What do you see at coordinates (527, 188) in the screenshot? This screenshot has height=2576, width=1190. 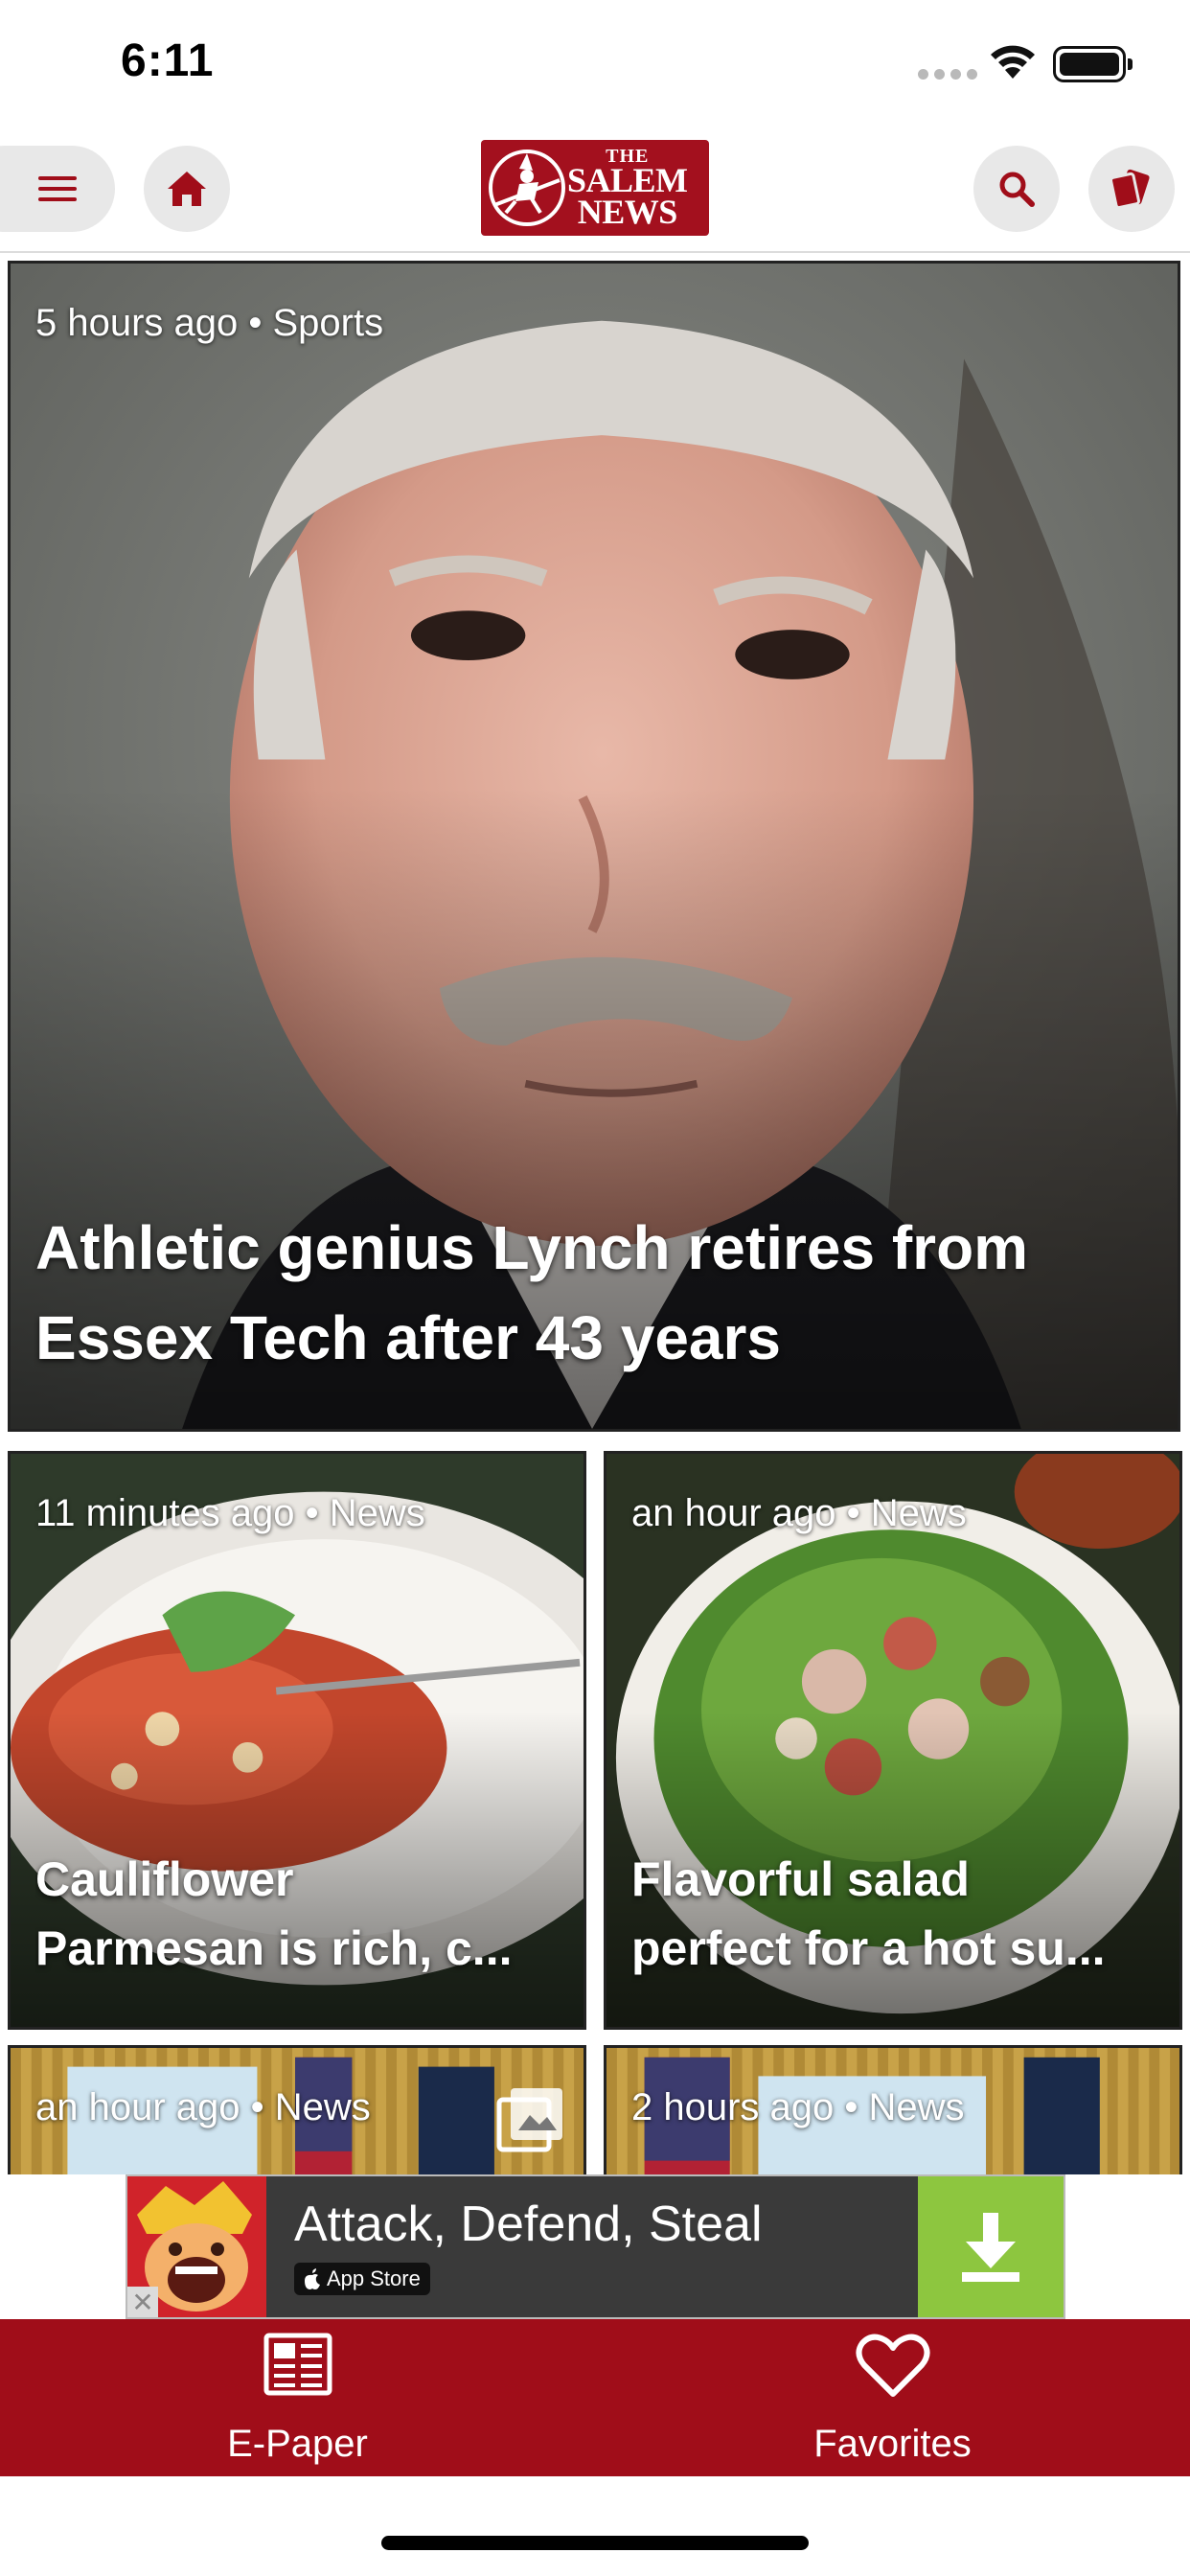 I see `witch-logo-icon` at bounding box center [527, 188].